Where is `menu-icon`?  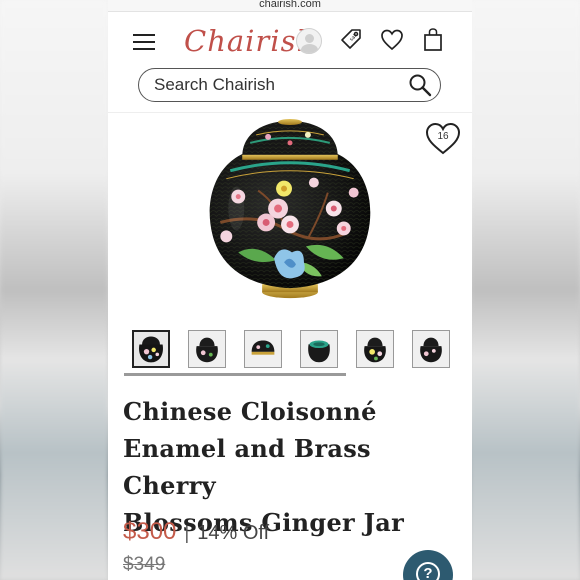 menu-icon is located at coordinates (144, 42).